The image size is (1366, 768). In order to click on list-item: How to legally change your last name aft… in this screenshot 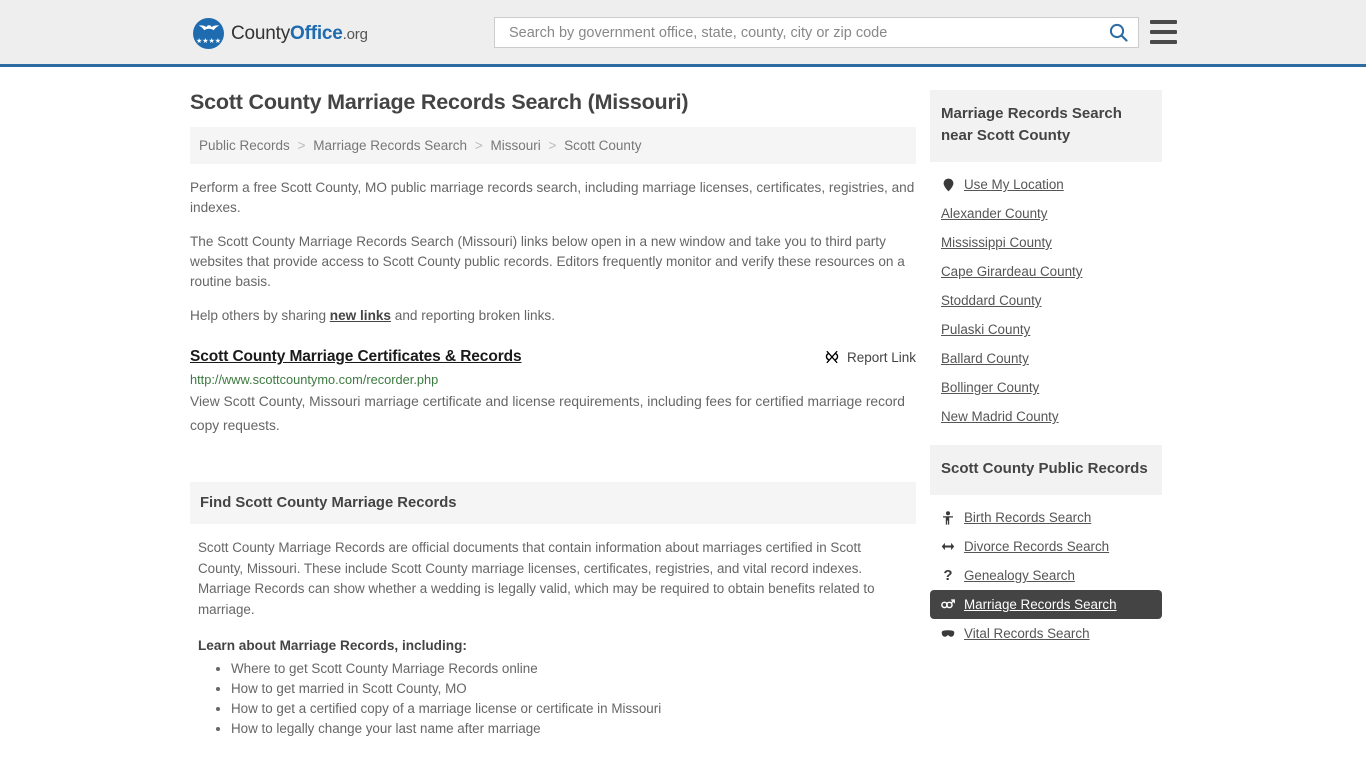, I will do `click(569, 729)`.